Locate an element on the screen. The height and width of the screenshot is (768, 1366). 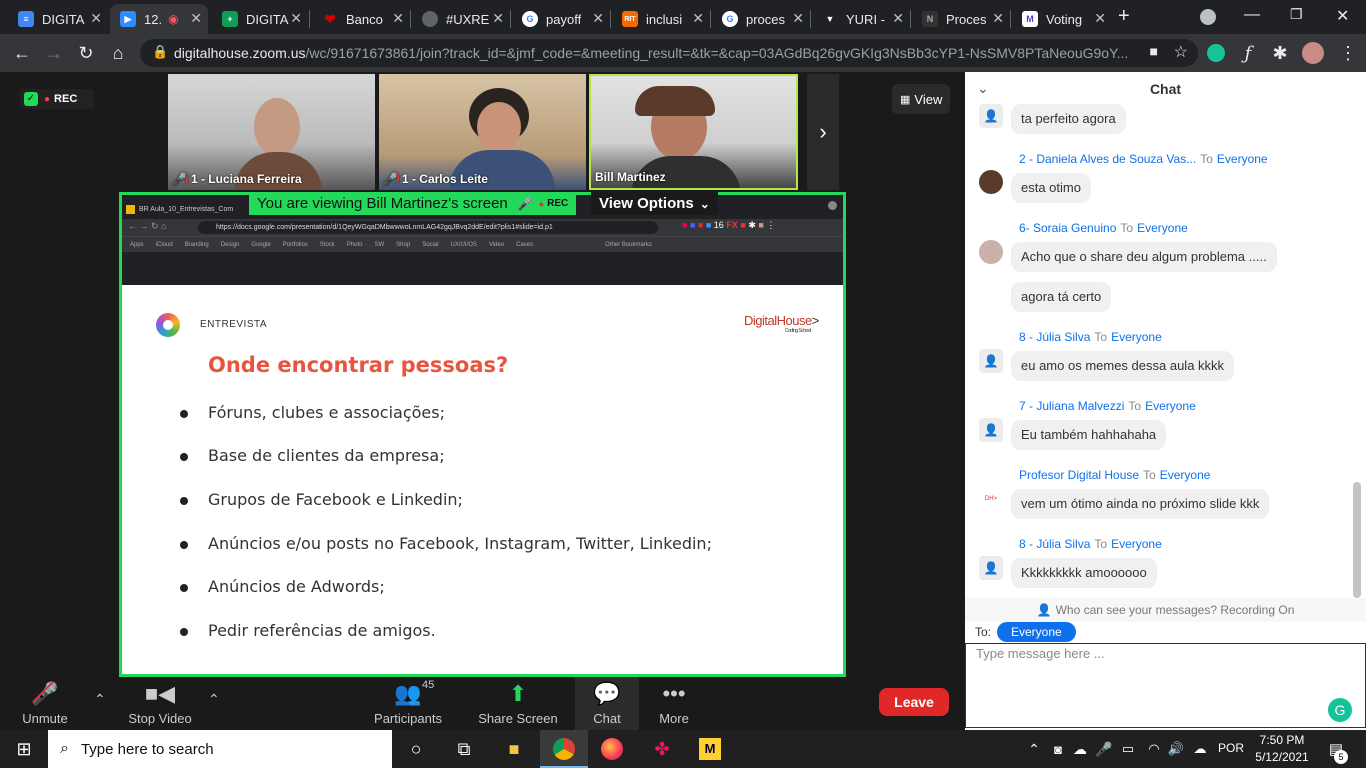
grammarly-icon is located at coordinates (1216, 53).